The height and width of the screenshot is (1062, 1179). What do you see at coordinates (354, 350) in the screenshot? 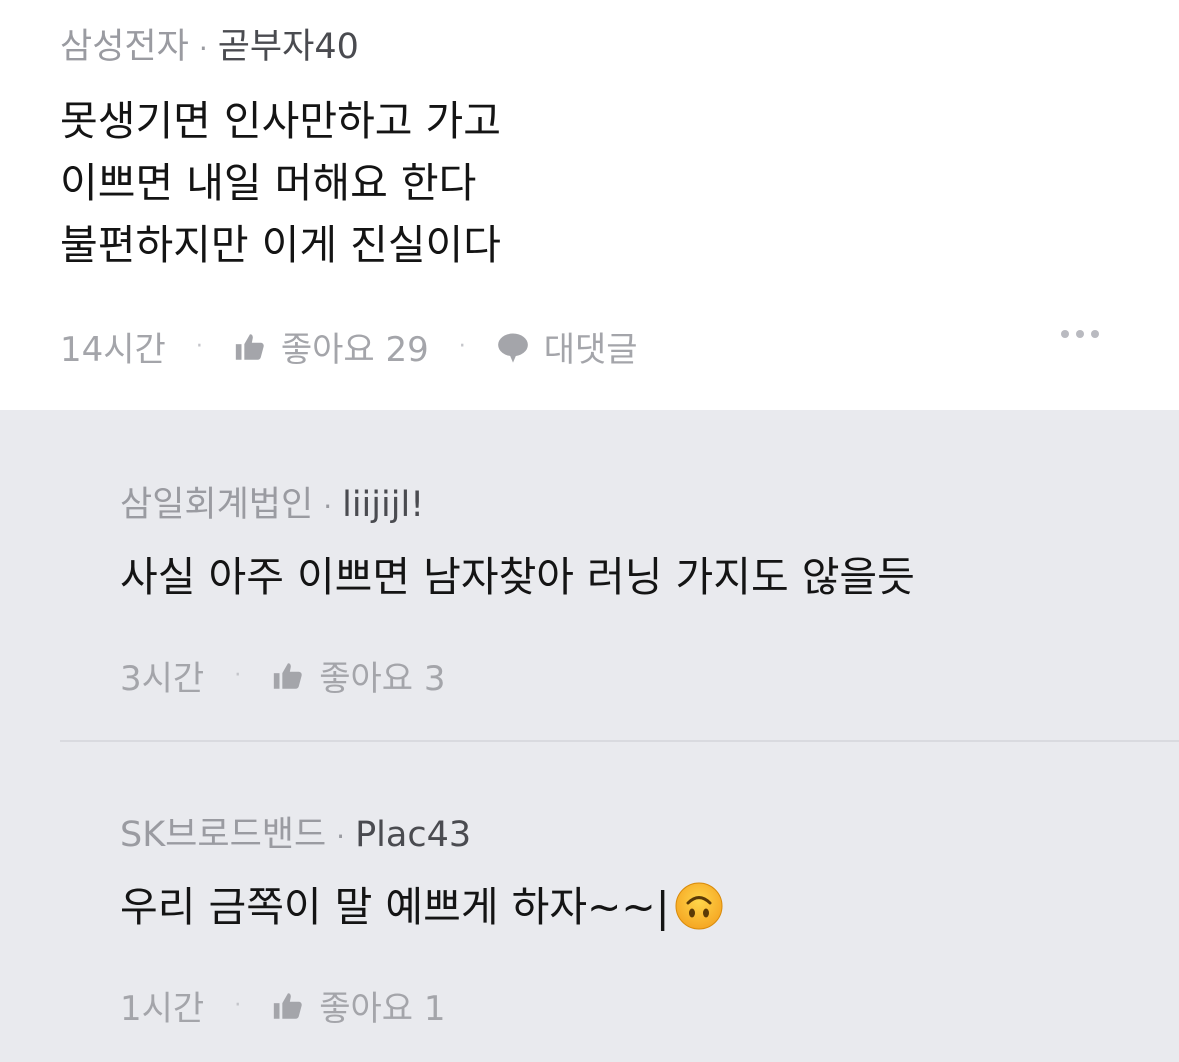
I see `like-count-label: 좋아요 29` at bounding box center [354, 350].